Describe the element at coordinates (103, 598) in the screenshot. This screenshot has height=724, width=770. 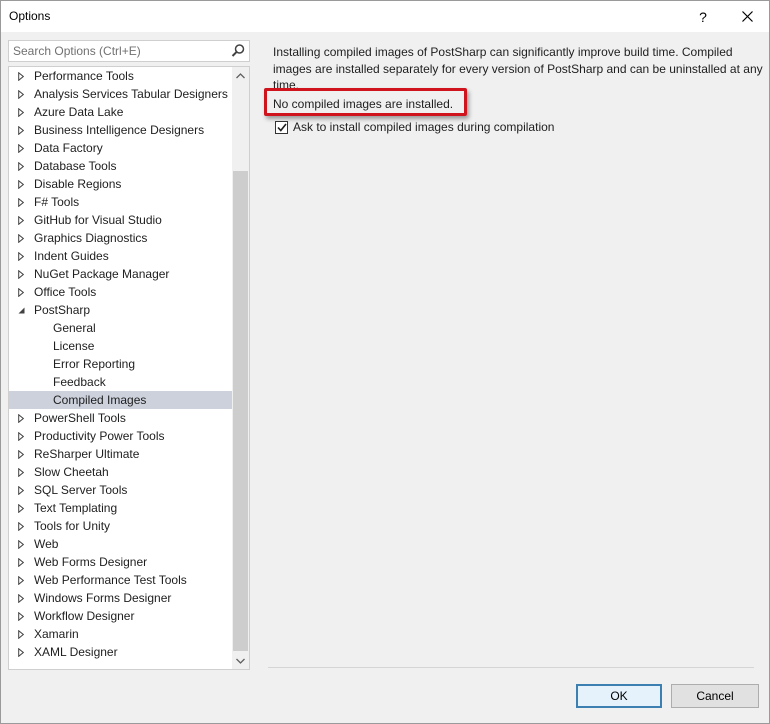
I see `tree-item-label: Windows Forms Designer` at that location.